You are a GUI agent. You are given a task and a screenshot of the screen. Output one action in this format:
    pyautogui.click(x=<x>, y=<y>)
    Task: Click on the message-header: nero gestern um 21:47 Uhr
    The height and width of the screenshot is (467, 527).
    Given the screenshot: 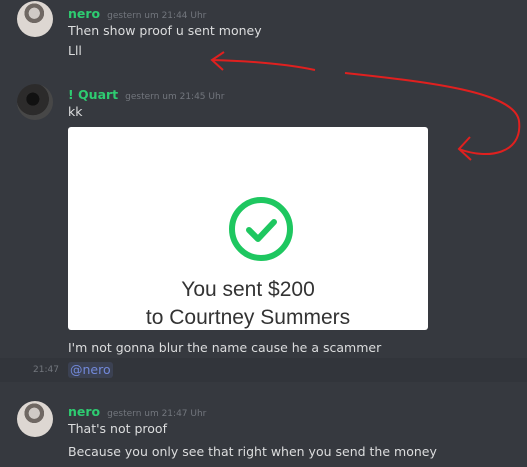 What is the action you would take?
    pyautogui.click(x=137, y=411)
    